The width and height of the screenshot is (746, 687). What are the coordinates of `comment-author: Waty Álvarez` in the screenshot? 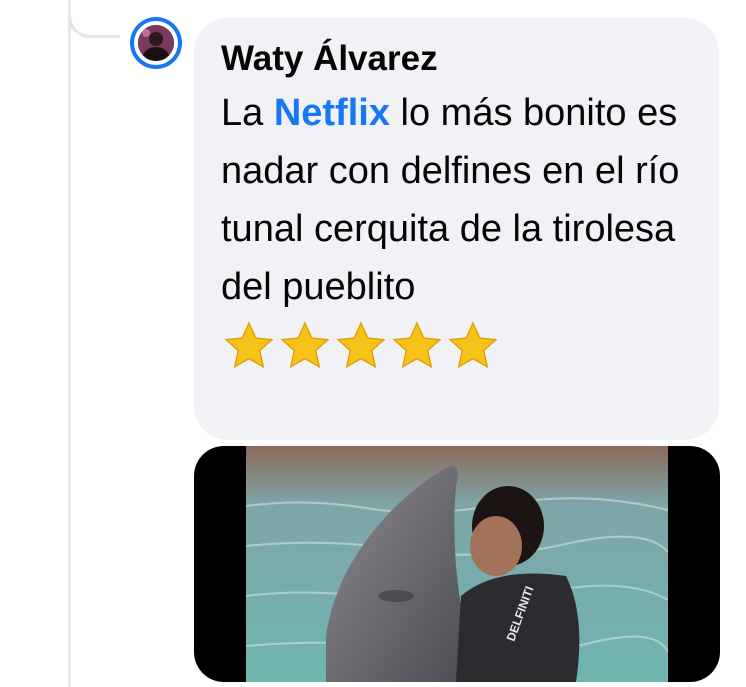 It's located at (458, 59).